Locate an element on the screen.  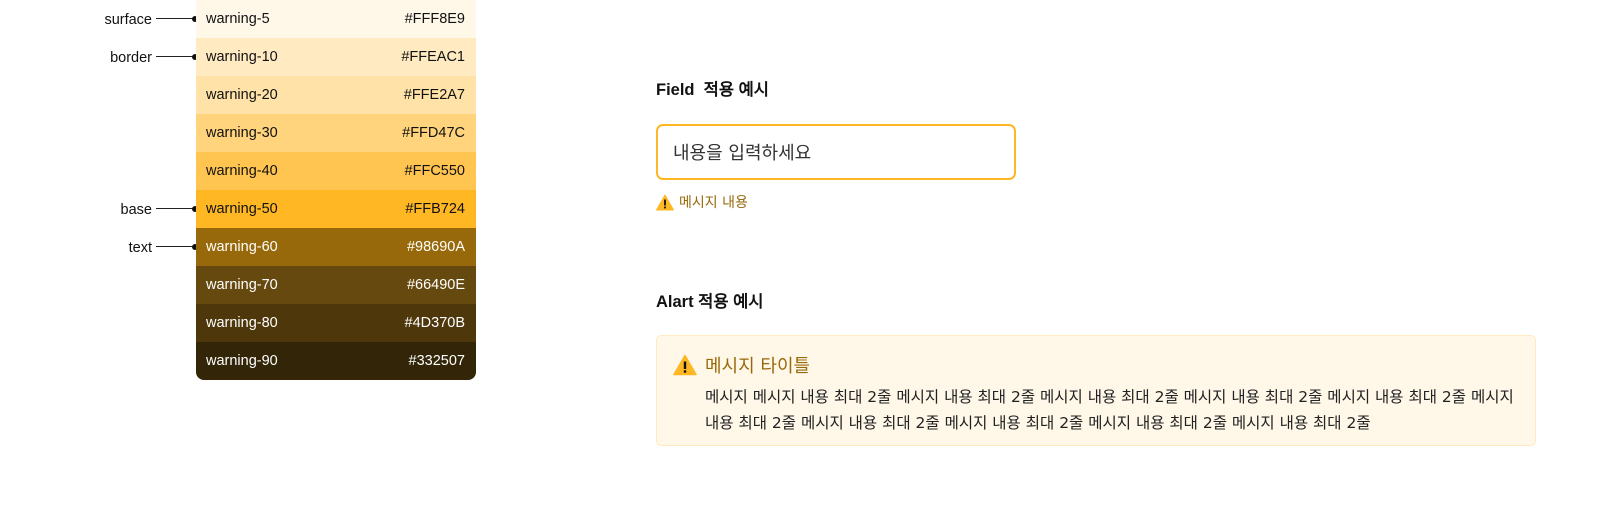
swatch-name: warning-40 is located at coordinates (242, 171).